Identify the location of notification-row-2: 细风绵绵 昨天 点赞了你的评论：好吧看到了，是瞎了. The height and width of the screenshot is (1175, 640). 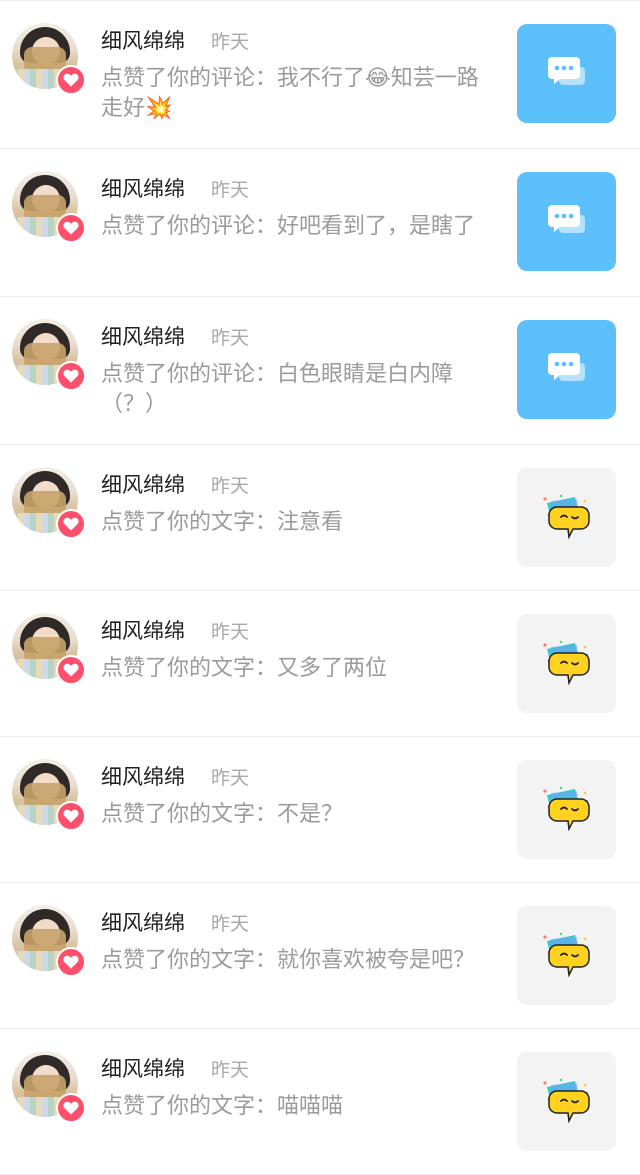
(320, 223).